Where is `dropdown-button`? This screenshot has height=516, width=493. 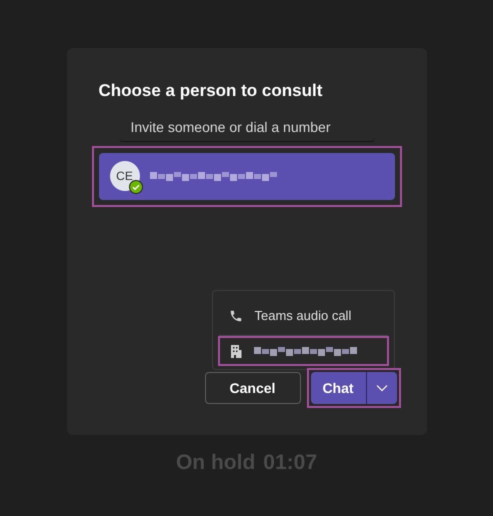 dropdown-button is located at coordinates (381, 388).